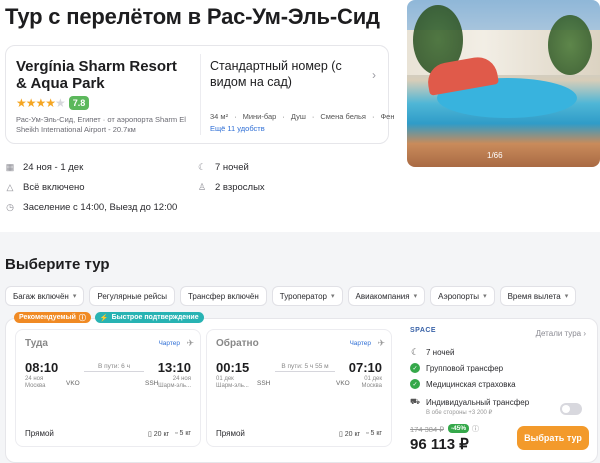 The image size is (600, 463). What do you see at coordinates (386, 296) in the screenshot?
I see `filter-airline: Авиакомпания ▾` at bounding box center [386, 296].